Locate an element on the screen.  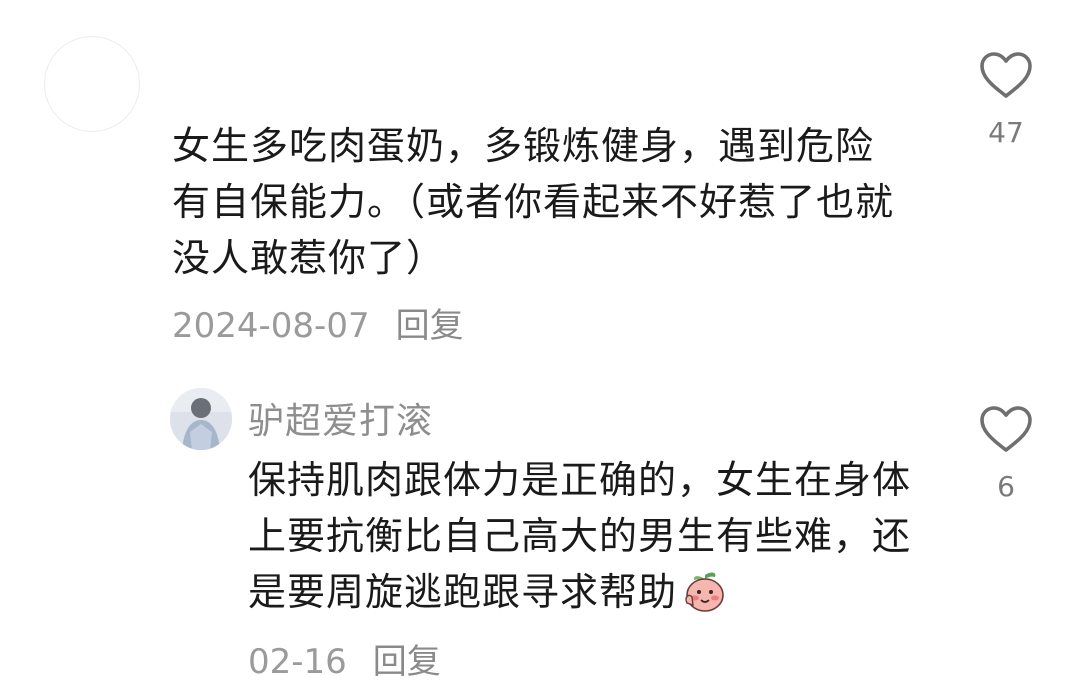
reply-date: 02-16 is located at coordinates (297, 662).